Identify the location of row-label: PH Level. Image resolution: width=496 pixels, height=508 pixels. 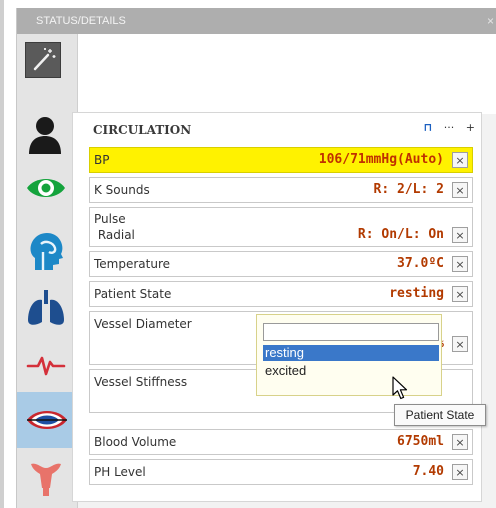
(120, 472).